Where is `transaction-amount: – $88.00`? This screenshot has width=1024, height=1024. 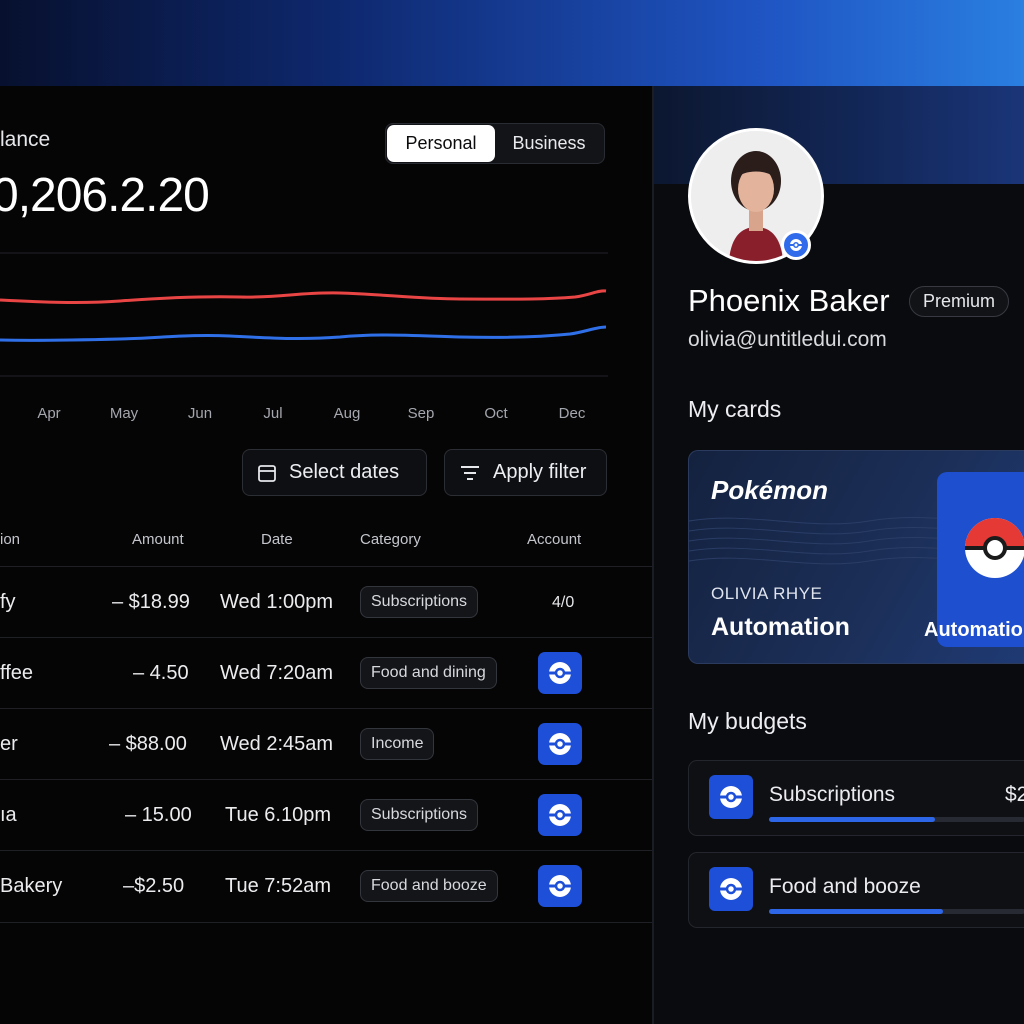 transaction-amount: – $88.00 is located at coordinates (148, 744).